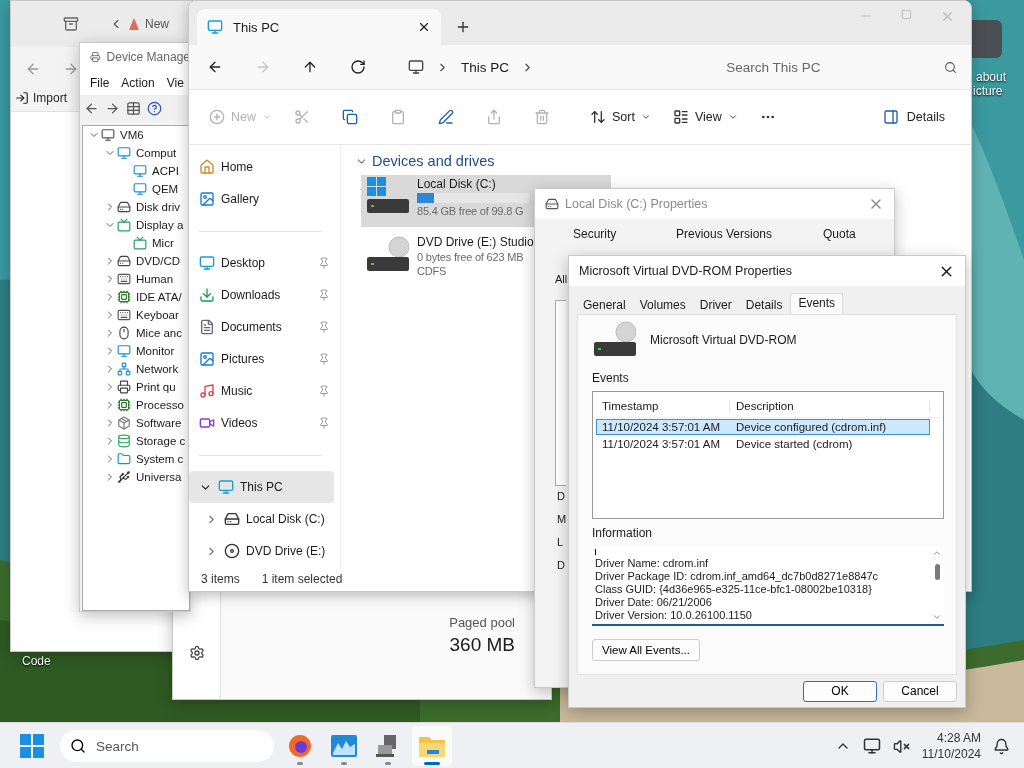  Describe the element at coordinates (155, 279) in the screenshot. I see `tree-item: Human` at that location.